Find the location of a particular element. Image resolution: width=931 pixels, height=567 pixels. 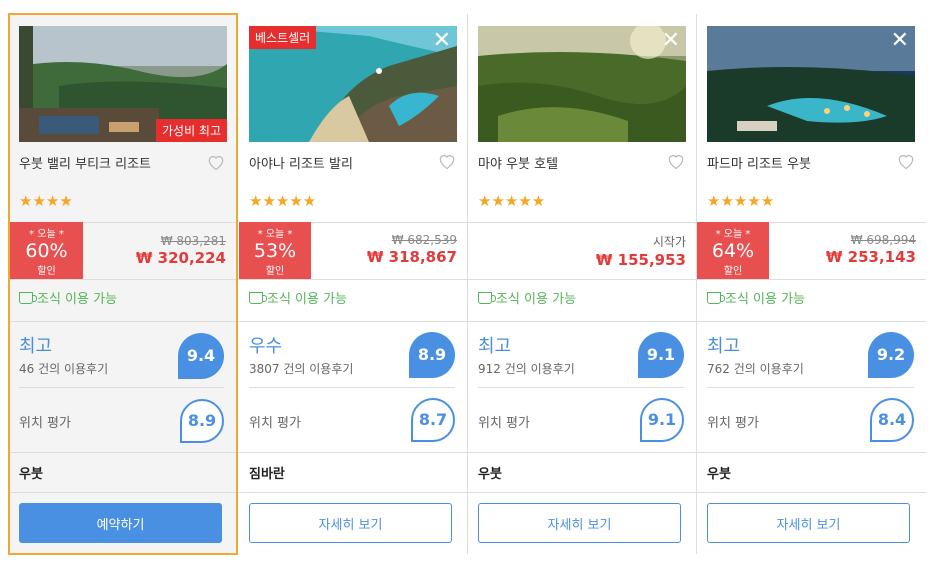

rating-word: 우수 is located at coordinates (266, 346).